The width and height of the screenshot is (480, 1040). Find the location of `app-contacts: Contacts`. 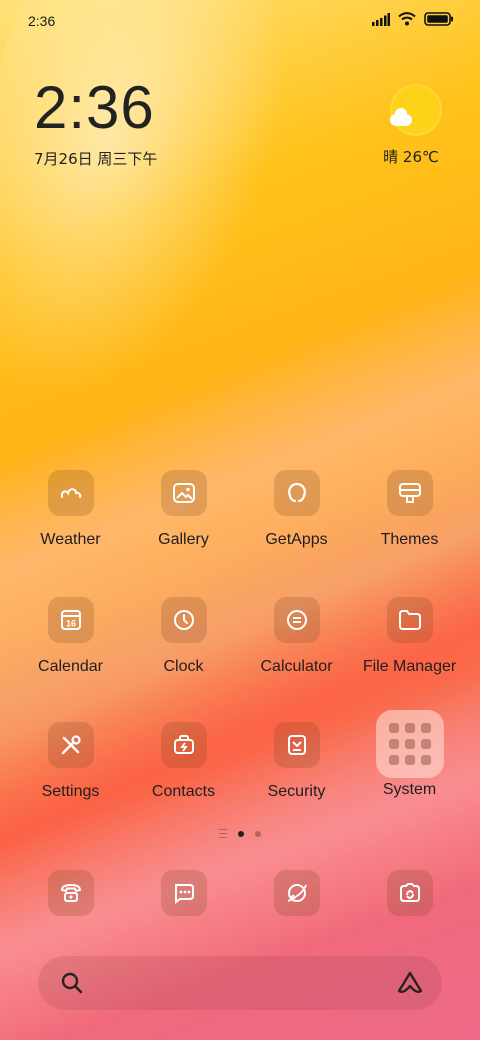

app-contacts: Contacts is located at coordinates (183, 761).